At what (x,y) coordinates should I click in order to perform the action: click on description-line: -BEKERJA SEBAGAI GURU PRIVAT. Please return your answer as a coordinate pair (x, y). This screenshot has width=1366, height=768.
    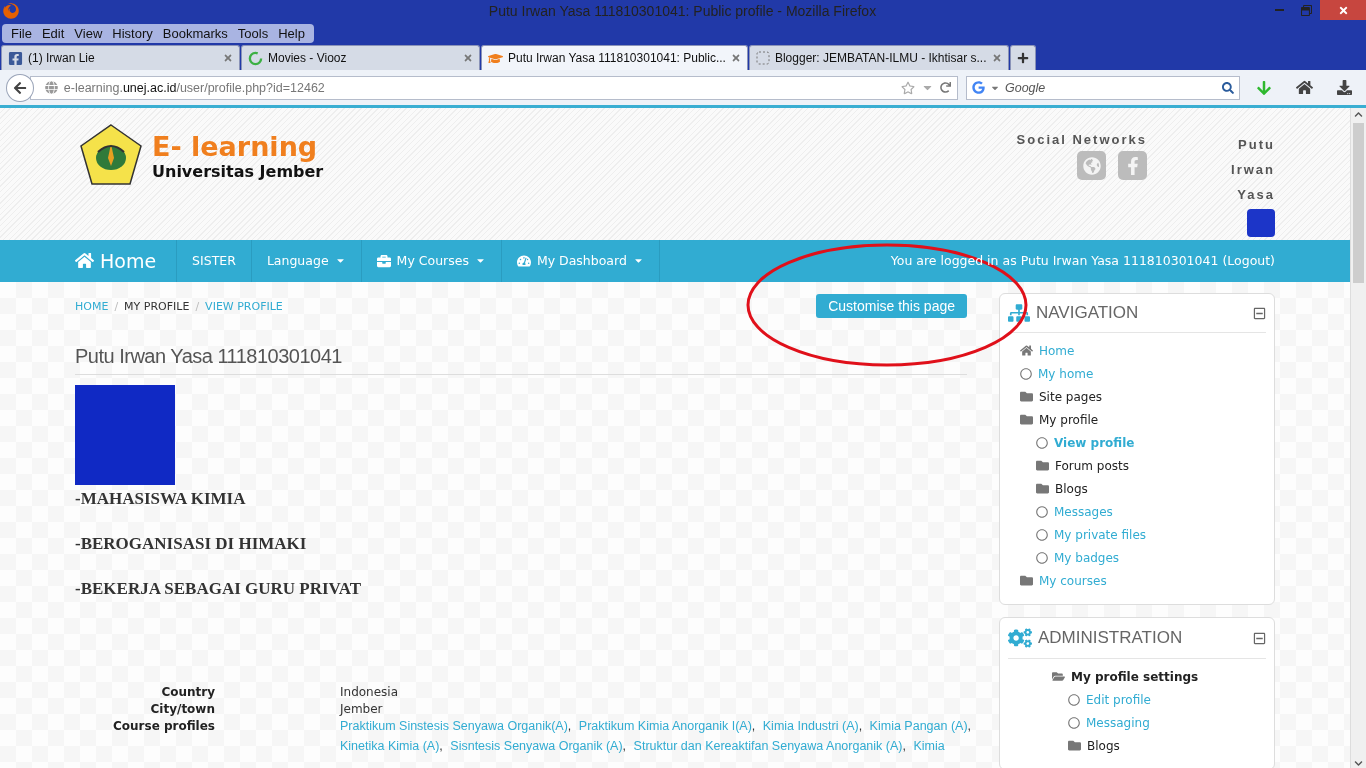
    Looking at the image, I should click on (219, 589).